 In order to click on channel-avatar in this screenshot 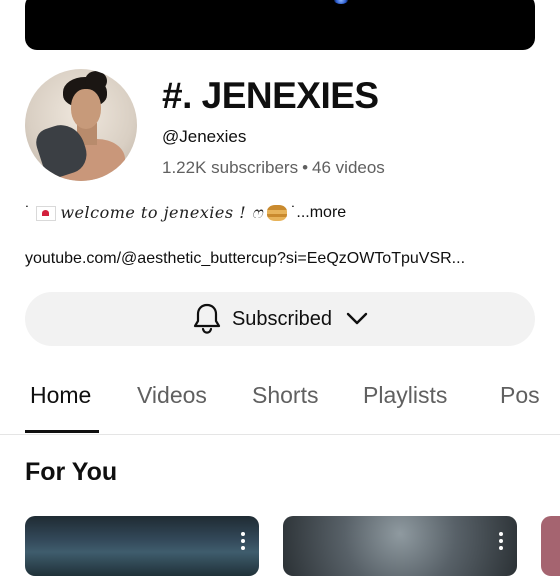, I will do `click(81, 125)`.